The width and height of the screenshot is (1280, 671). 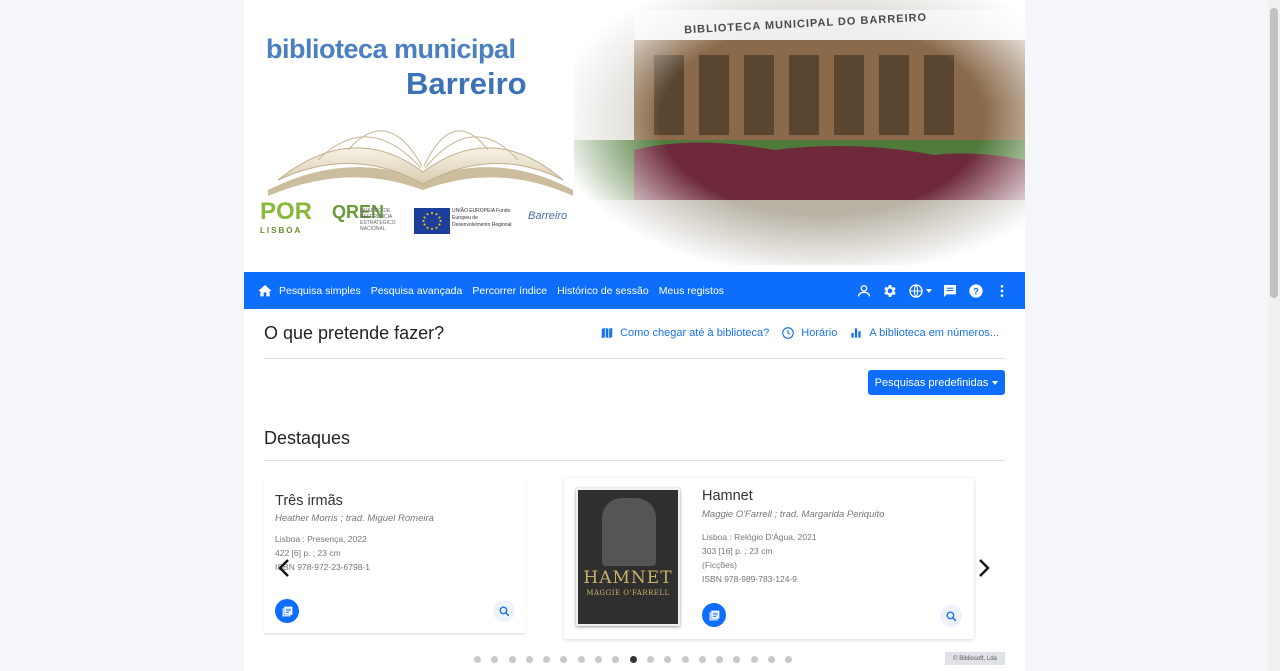 I want to click on nav-simple-search: Pesquisa simples, so click(x=320, y=291).